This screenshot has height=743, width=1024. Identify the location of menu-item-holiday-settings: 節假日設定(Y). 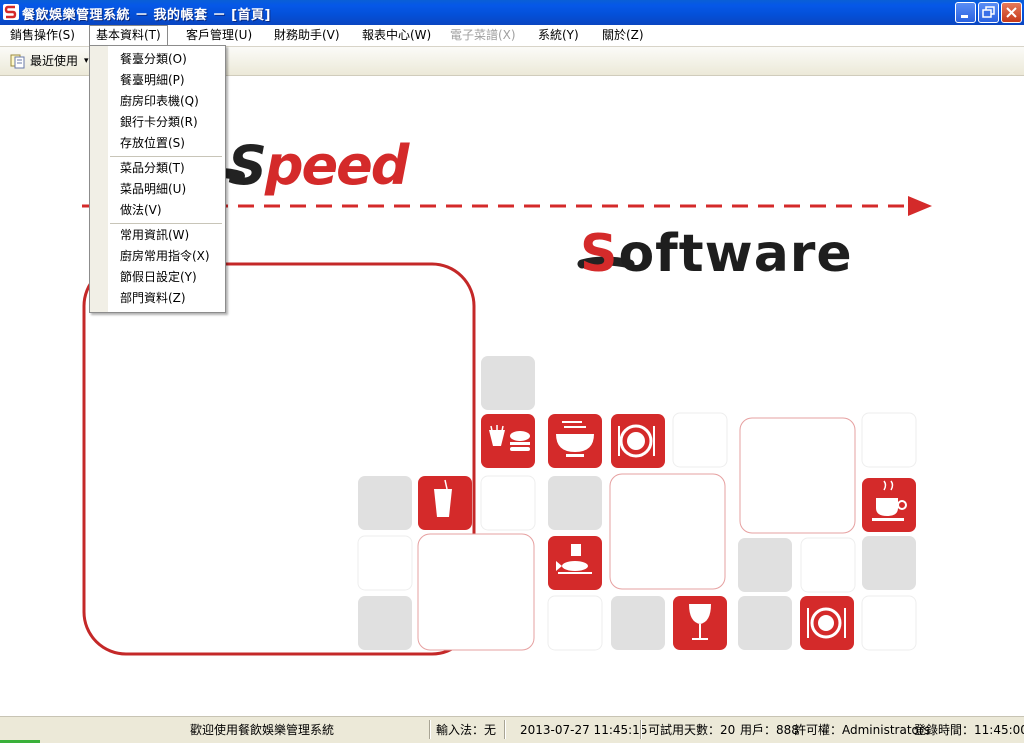
(158, 277).